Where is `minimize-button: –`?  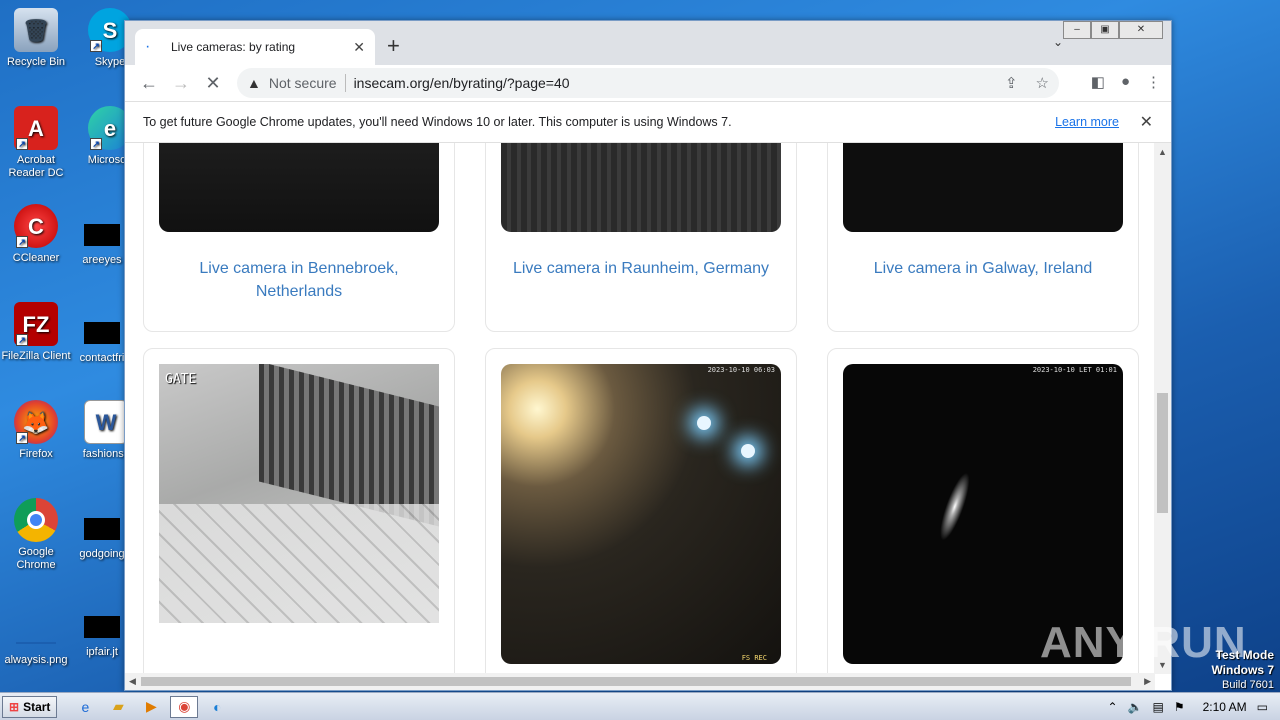 minimize-button: – is located at coordinates (1077, 30).